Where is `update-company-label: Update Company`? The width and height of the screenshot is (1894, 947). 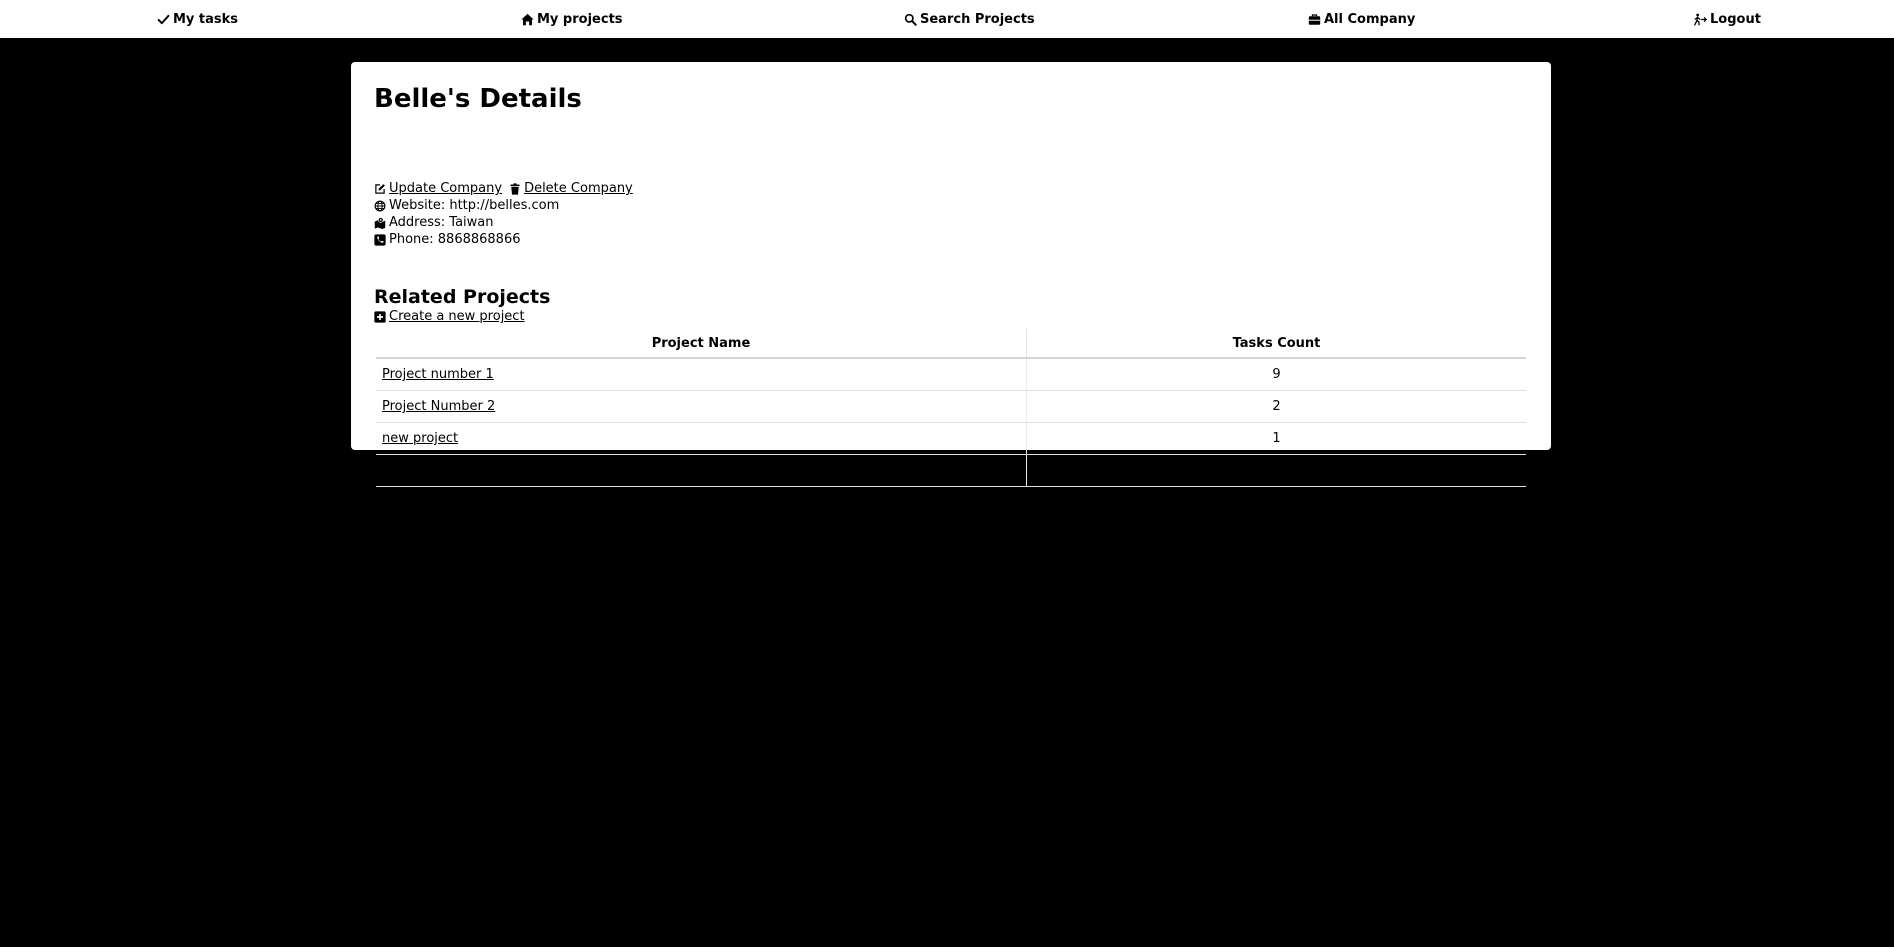 update-company-label: Update Company is located at coordinates (446, 188).